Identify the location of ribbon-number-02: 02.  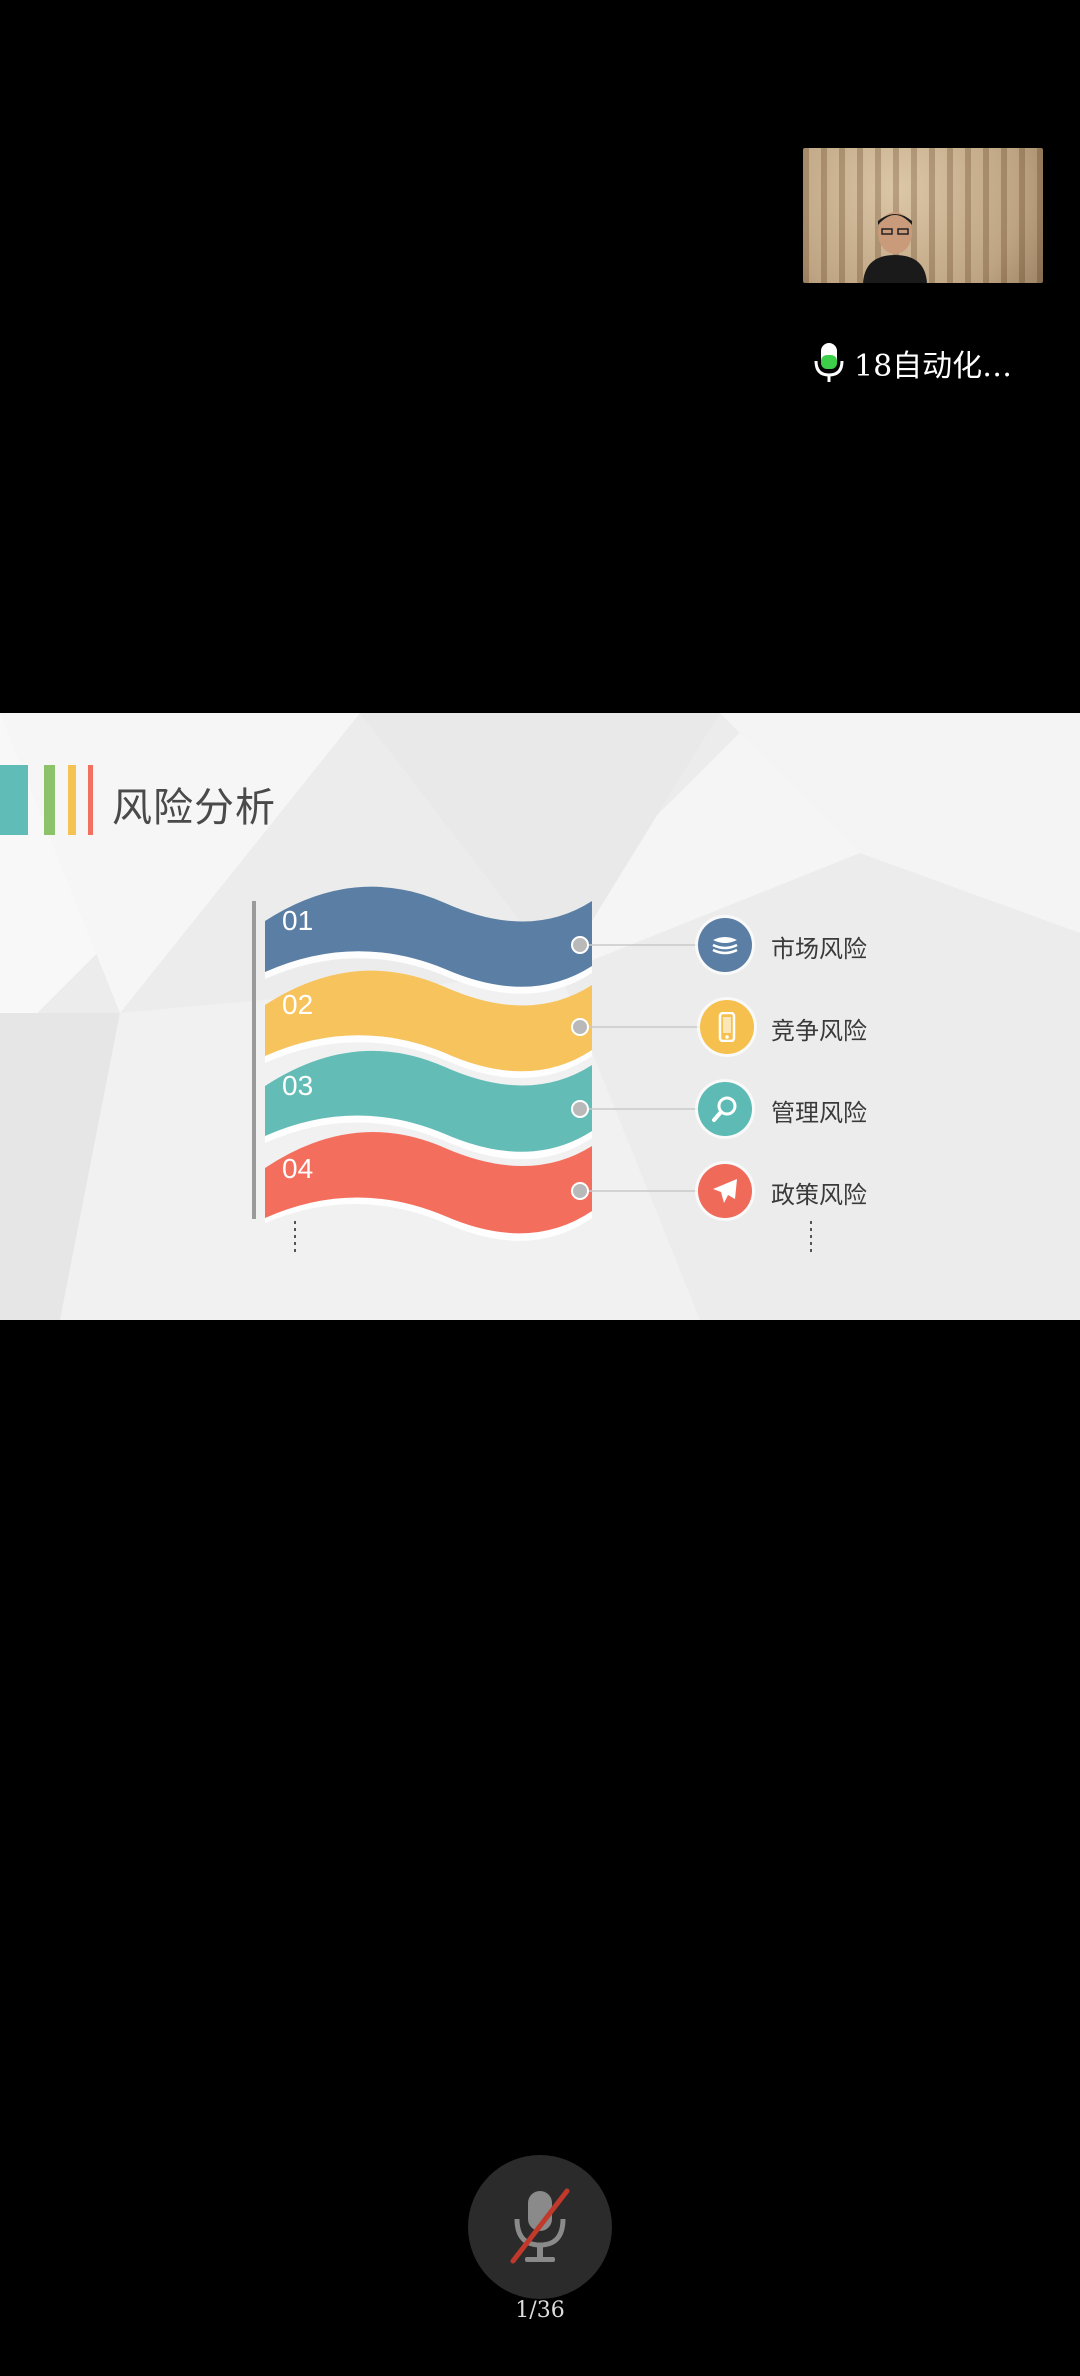
(298, 1004).